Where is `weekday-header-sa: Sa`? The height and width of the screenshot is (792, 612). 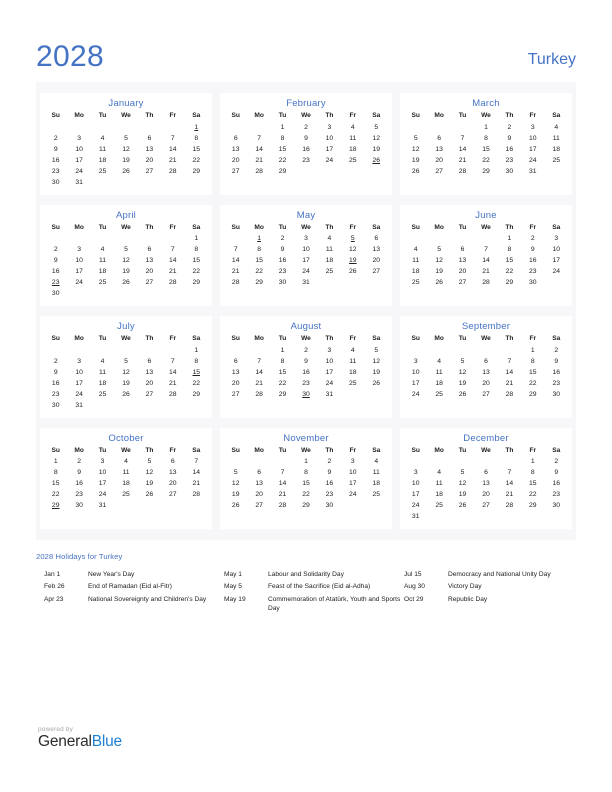 weekday-header-sa: Sa is located at coordinates (196, 115).